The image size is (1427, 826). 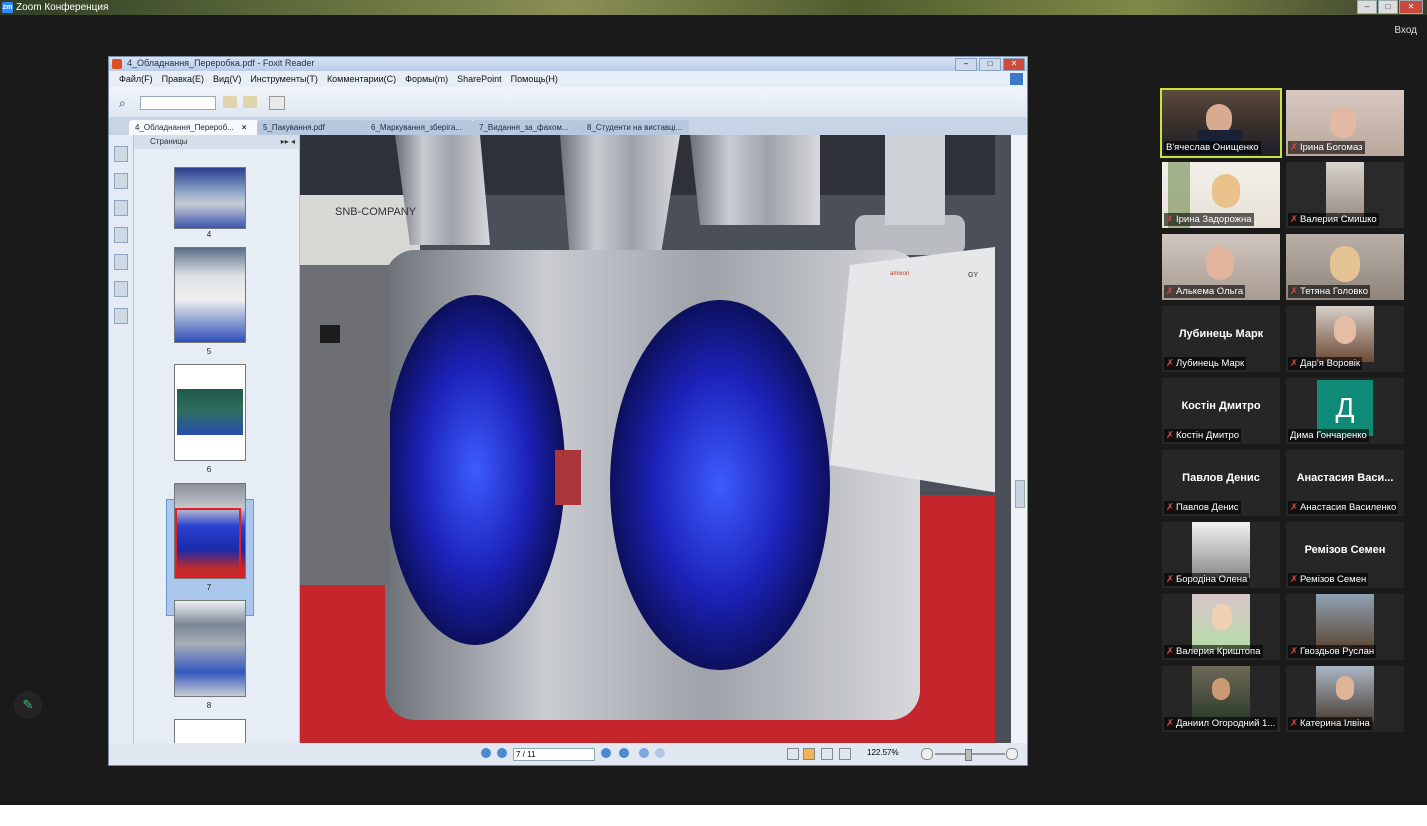 What do you see at coordinates (1345, 267) in the screenshot?
I see `participant-tile-tetiana-holovko: ✗ Тетяна Головко` at bounding box center [1345, 267].